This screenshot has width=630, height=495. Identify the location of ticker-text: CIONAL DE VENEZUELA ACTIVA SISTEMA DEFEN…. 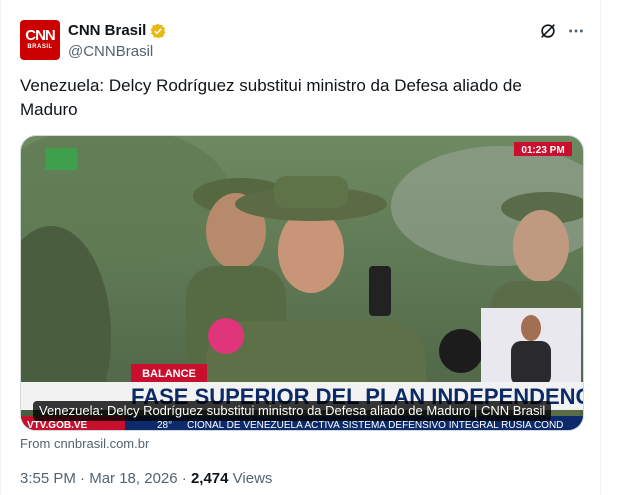
(375, 425).